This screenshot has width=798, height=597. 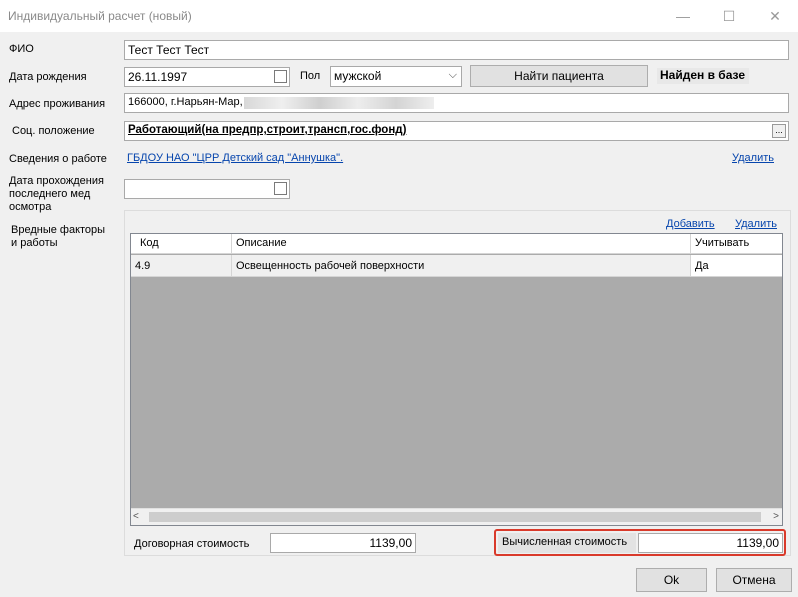 What do you see at coordinates (280, 76) in the screenshot?
I see `calendar-checkbox-icon` at bounding box center [280, 76].